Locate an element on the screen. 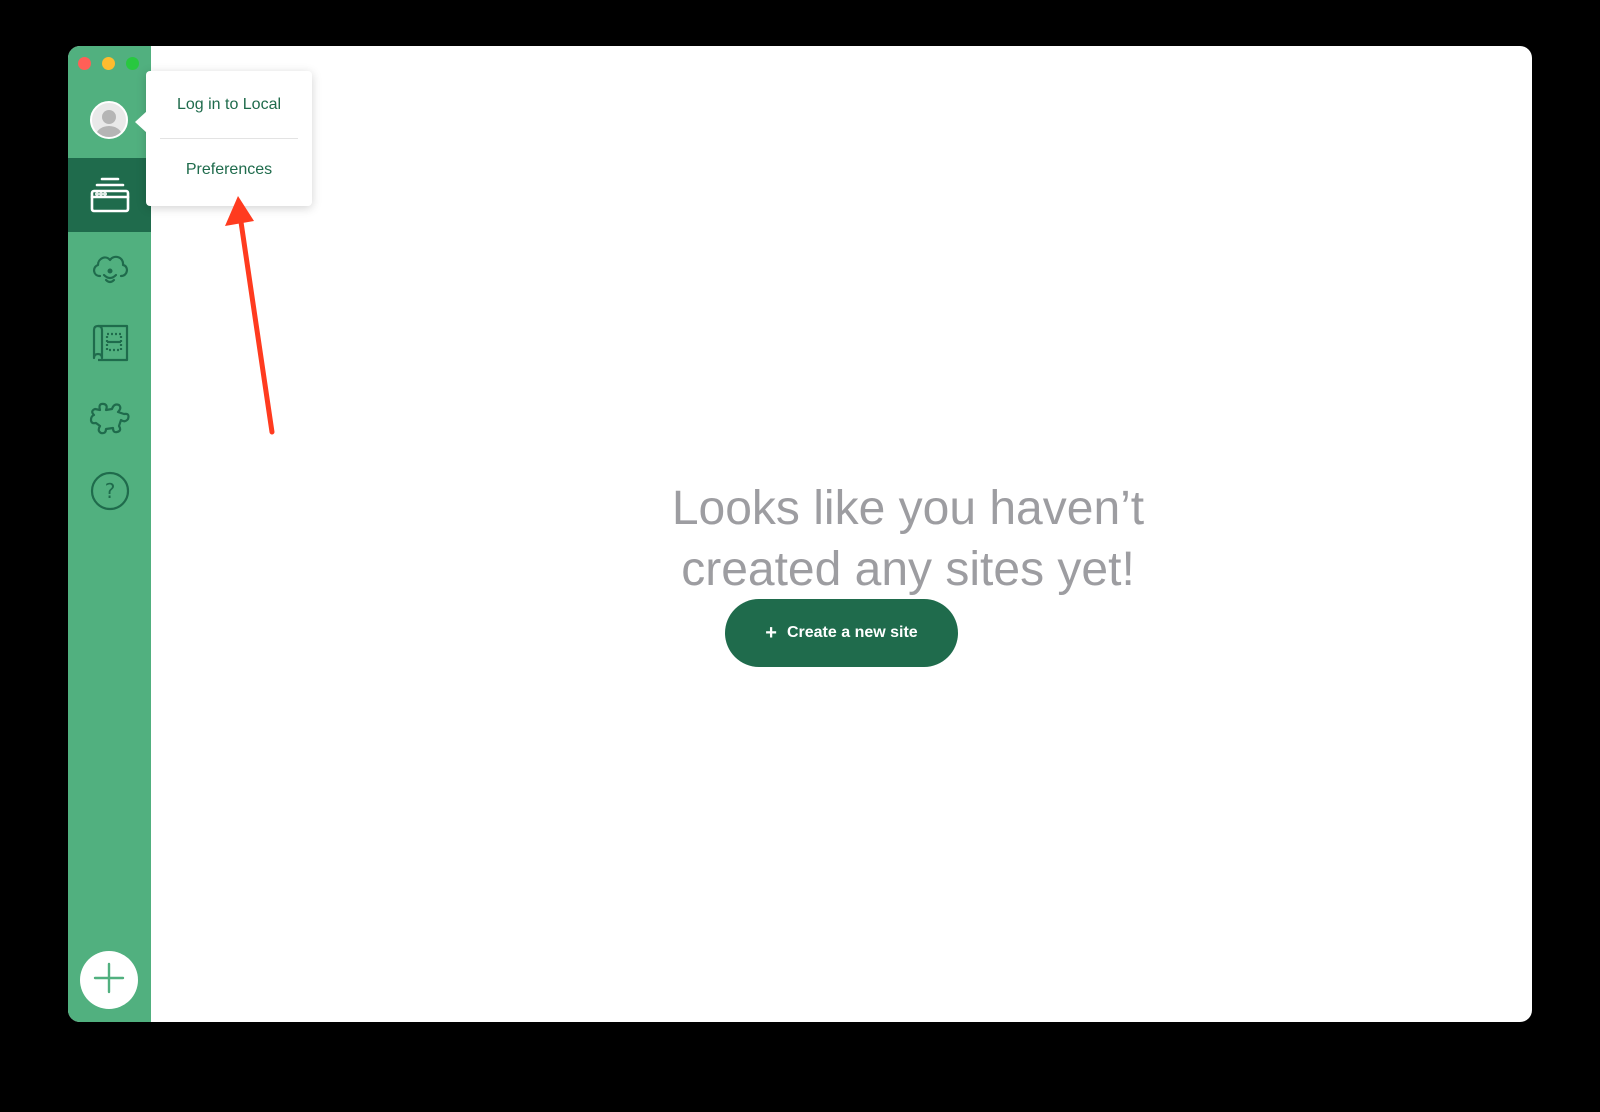 This screenshot has width=1600, height=1112. window-close-button is located at coordinates (84, 63).